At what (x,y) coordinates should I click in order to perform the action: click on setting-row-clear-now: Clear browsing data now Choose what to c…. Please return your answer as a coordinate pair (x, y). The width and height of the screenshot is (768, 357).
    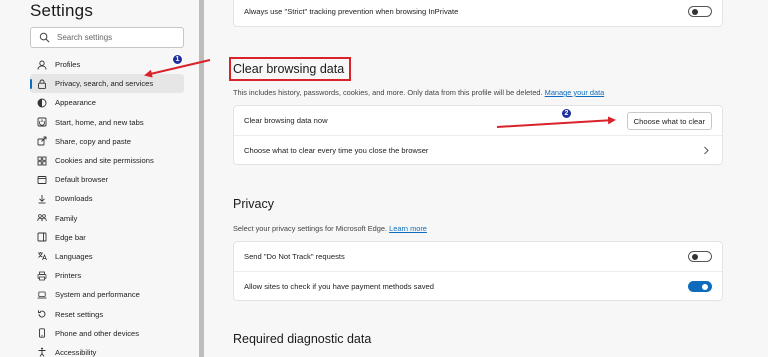
    Looking at the image, I should click on (478, 120).